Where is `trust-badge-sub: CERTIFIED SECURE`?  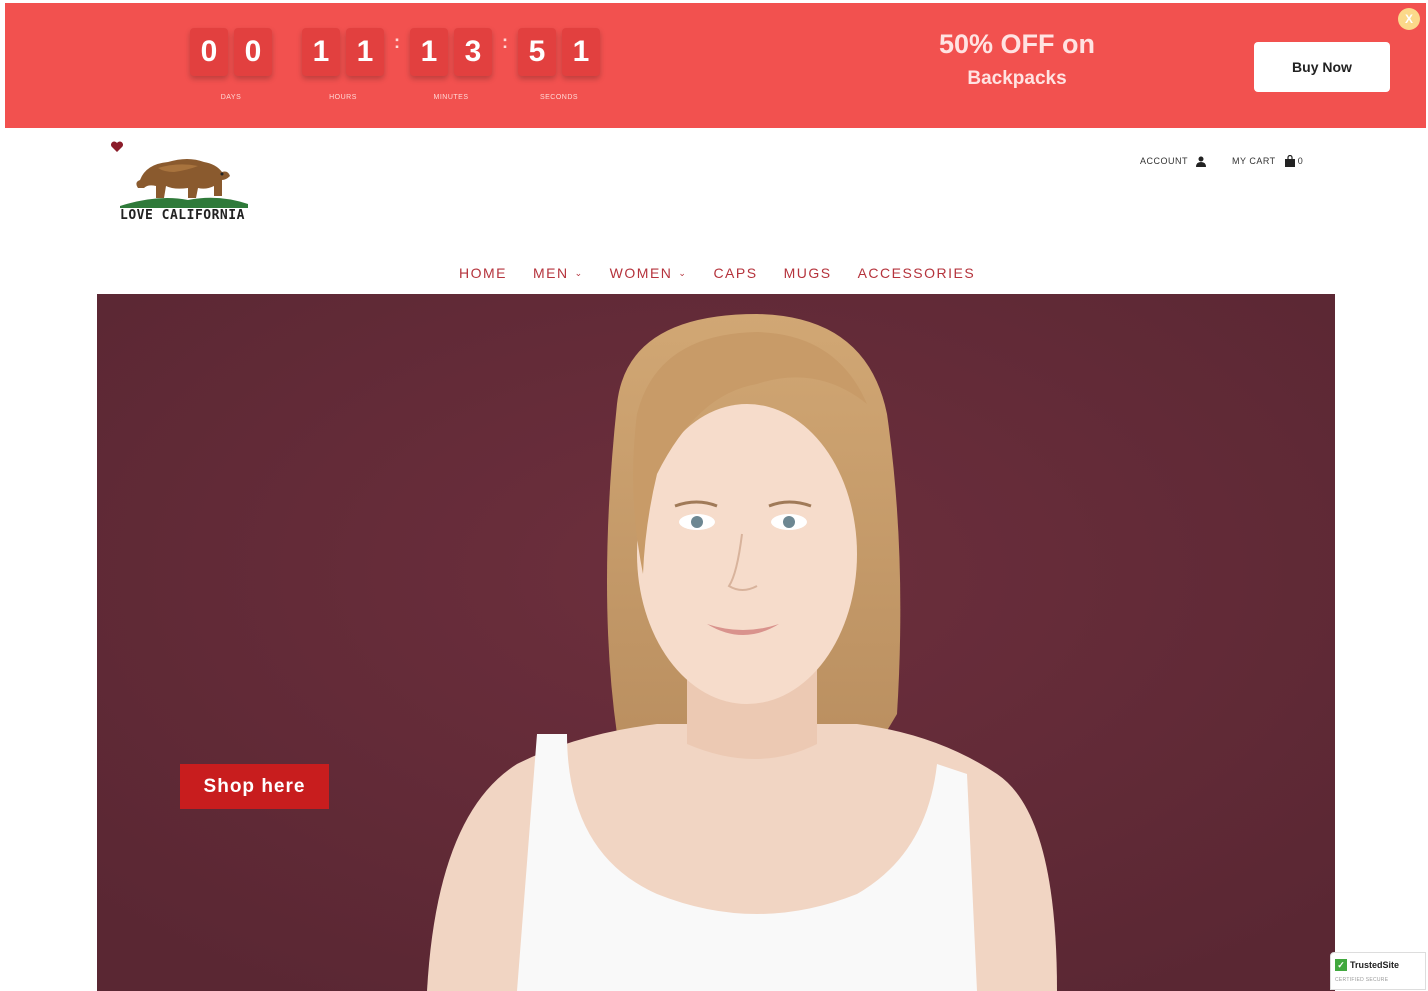
trust-badge-sub: CERTIFIED SECURE is located at coordinates (1362, 980).